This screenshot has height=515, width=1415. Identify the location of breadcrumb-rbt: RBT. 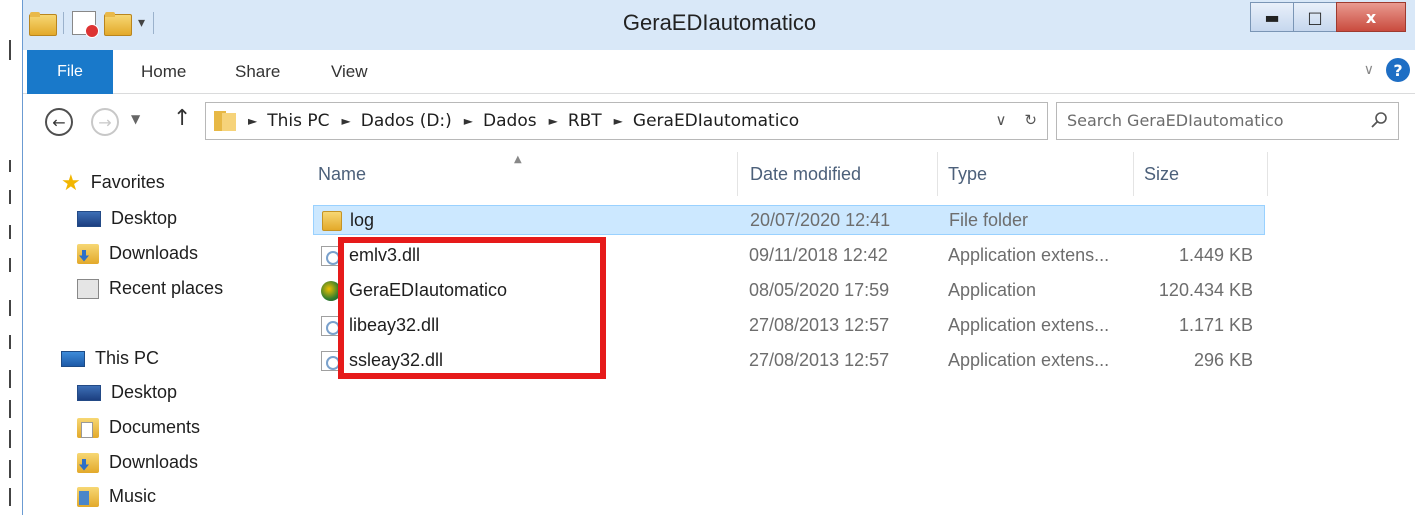
(585, 121).